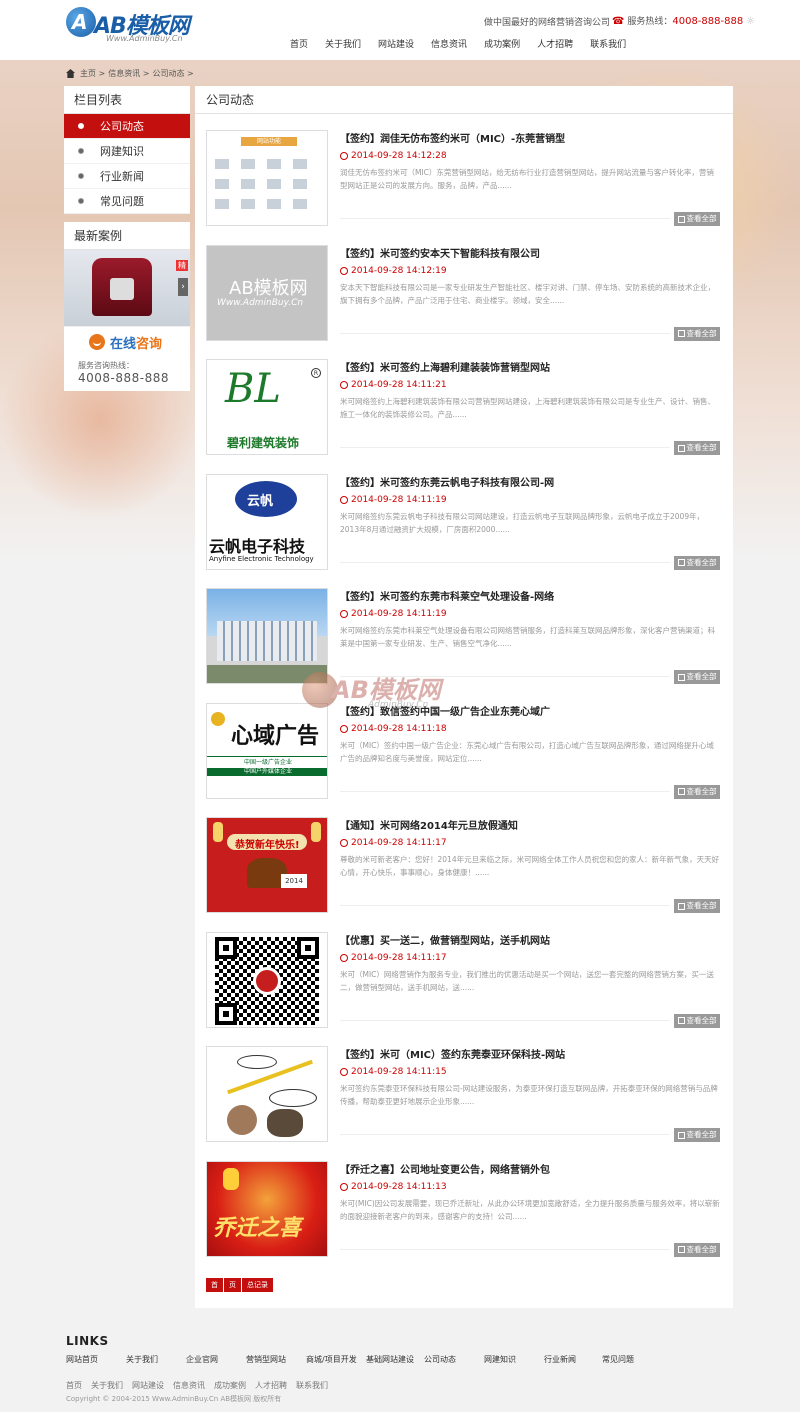 This screenshot has height=1412, width=800. What do you see at coordinates (267, 292) in the screenshot?
I see `item-thumbnail: AB模板网 Www.AdminBuy.Cn` at bounding box center [267, 292].